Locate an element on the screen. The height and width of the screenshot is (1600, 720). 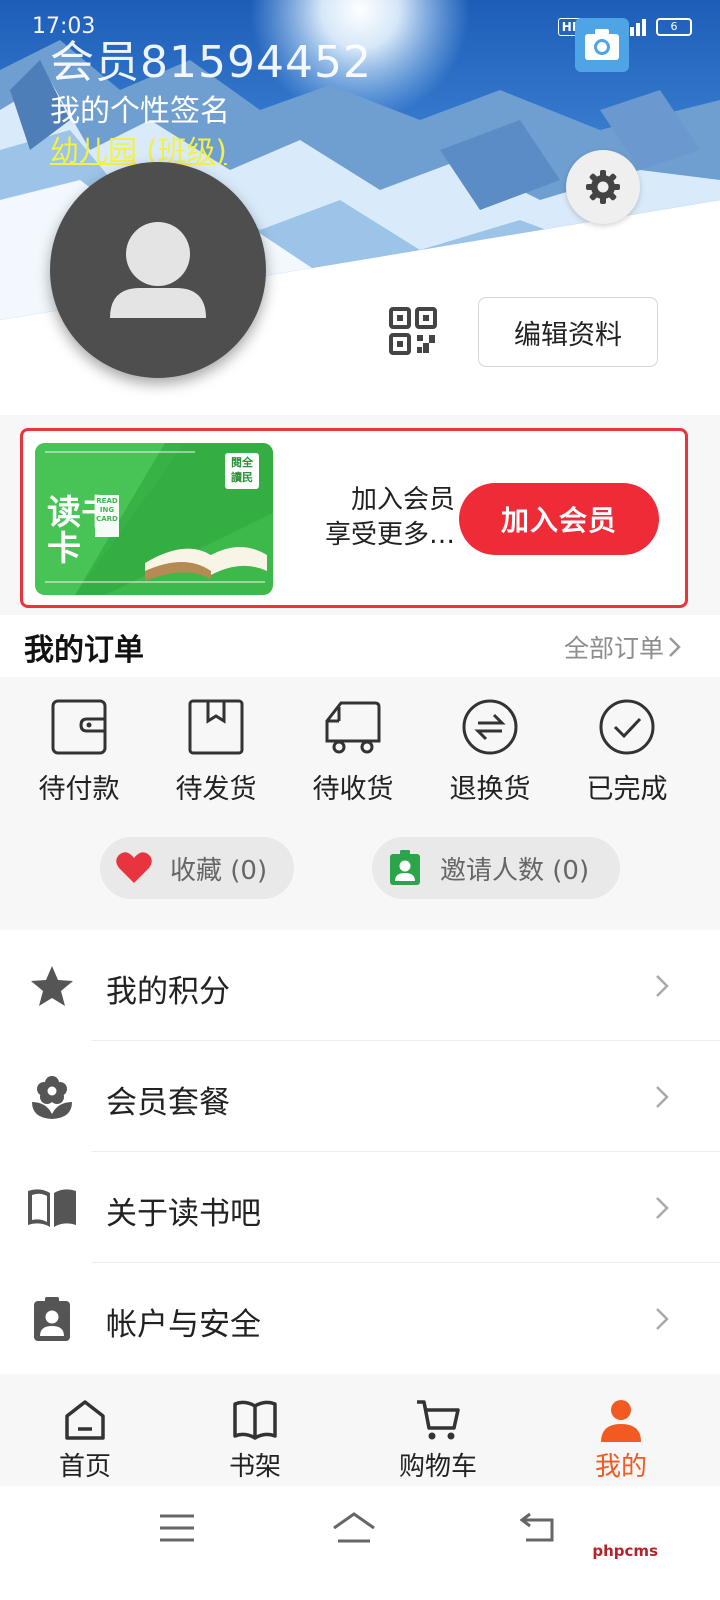
order-label: 待付款 is located at coordinates (79, 789).